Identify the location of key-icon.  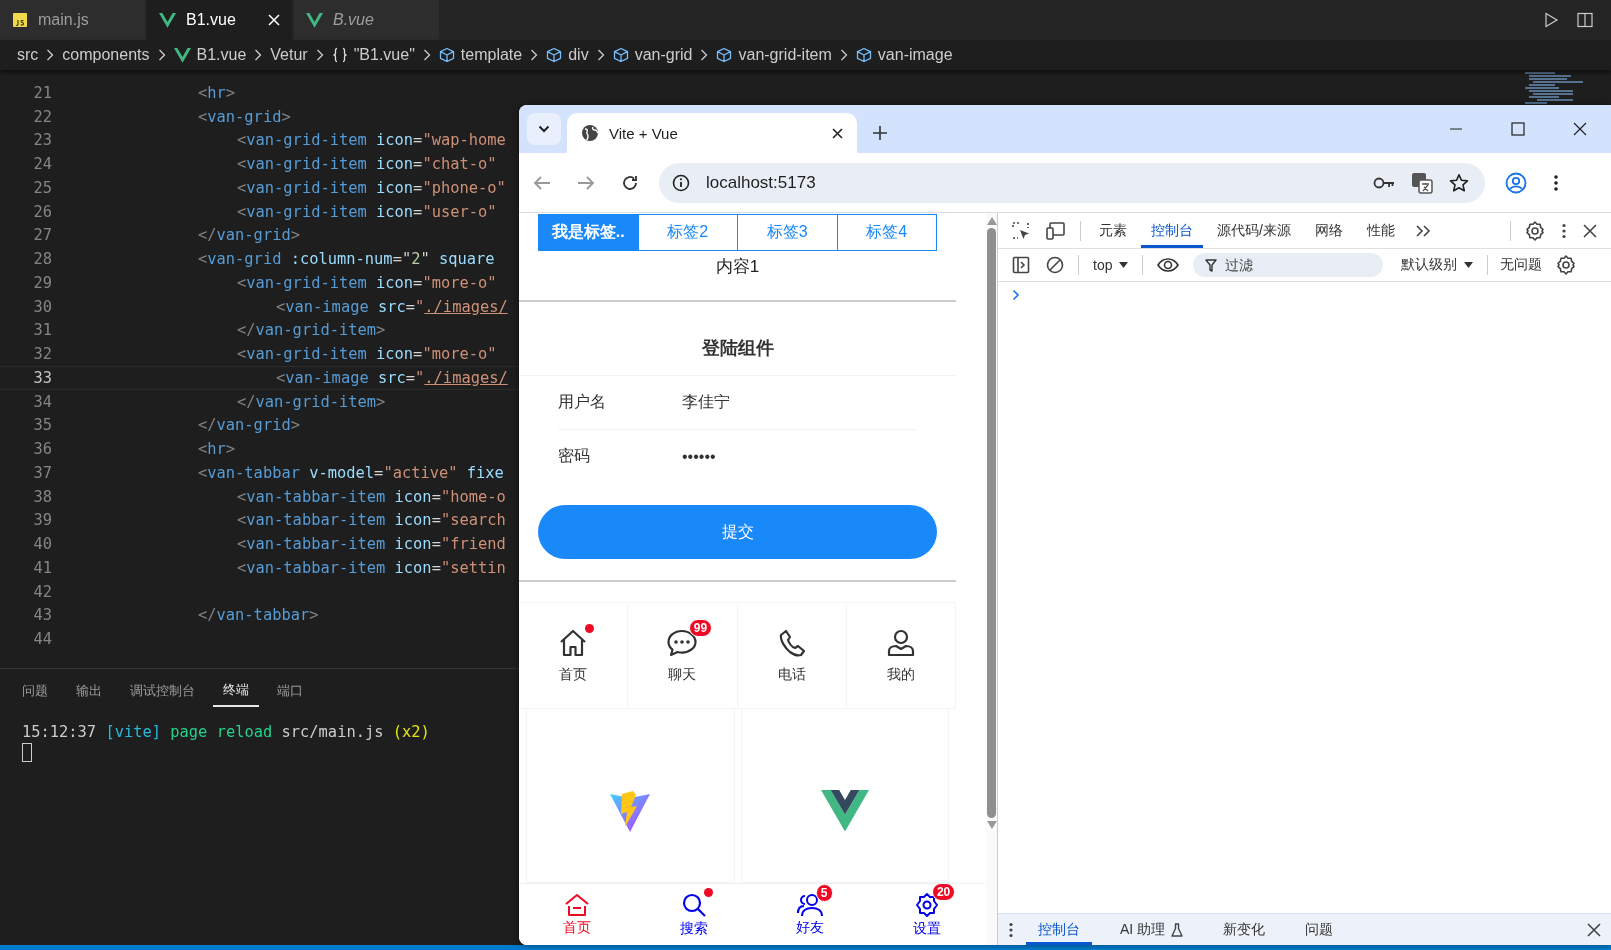
(1384, 182).